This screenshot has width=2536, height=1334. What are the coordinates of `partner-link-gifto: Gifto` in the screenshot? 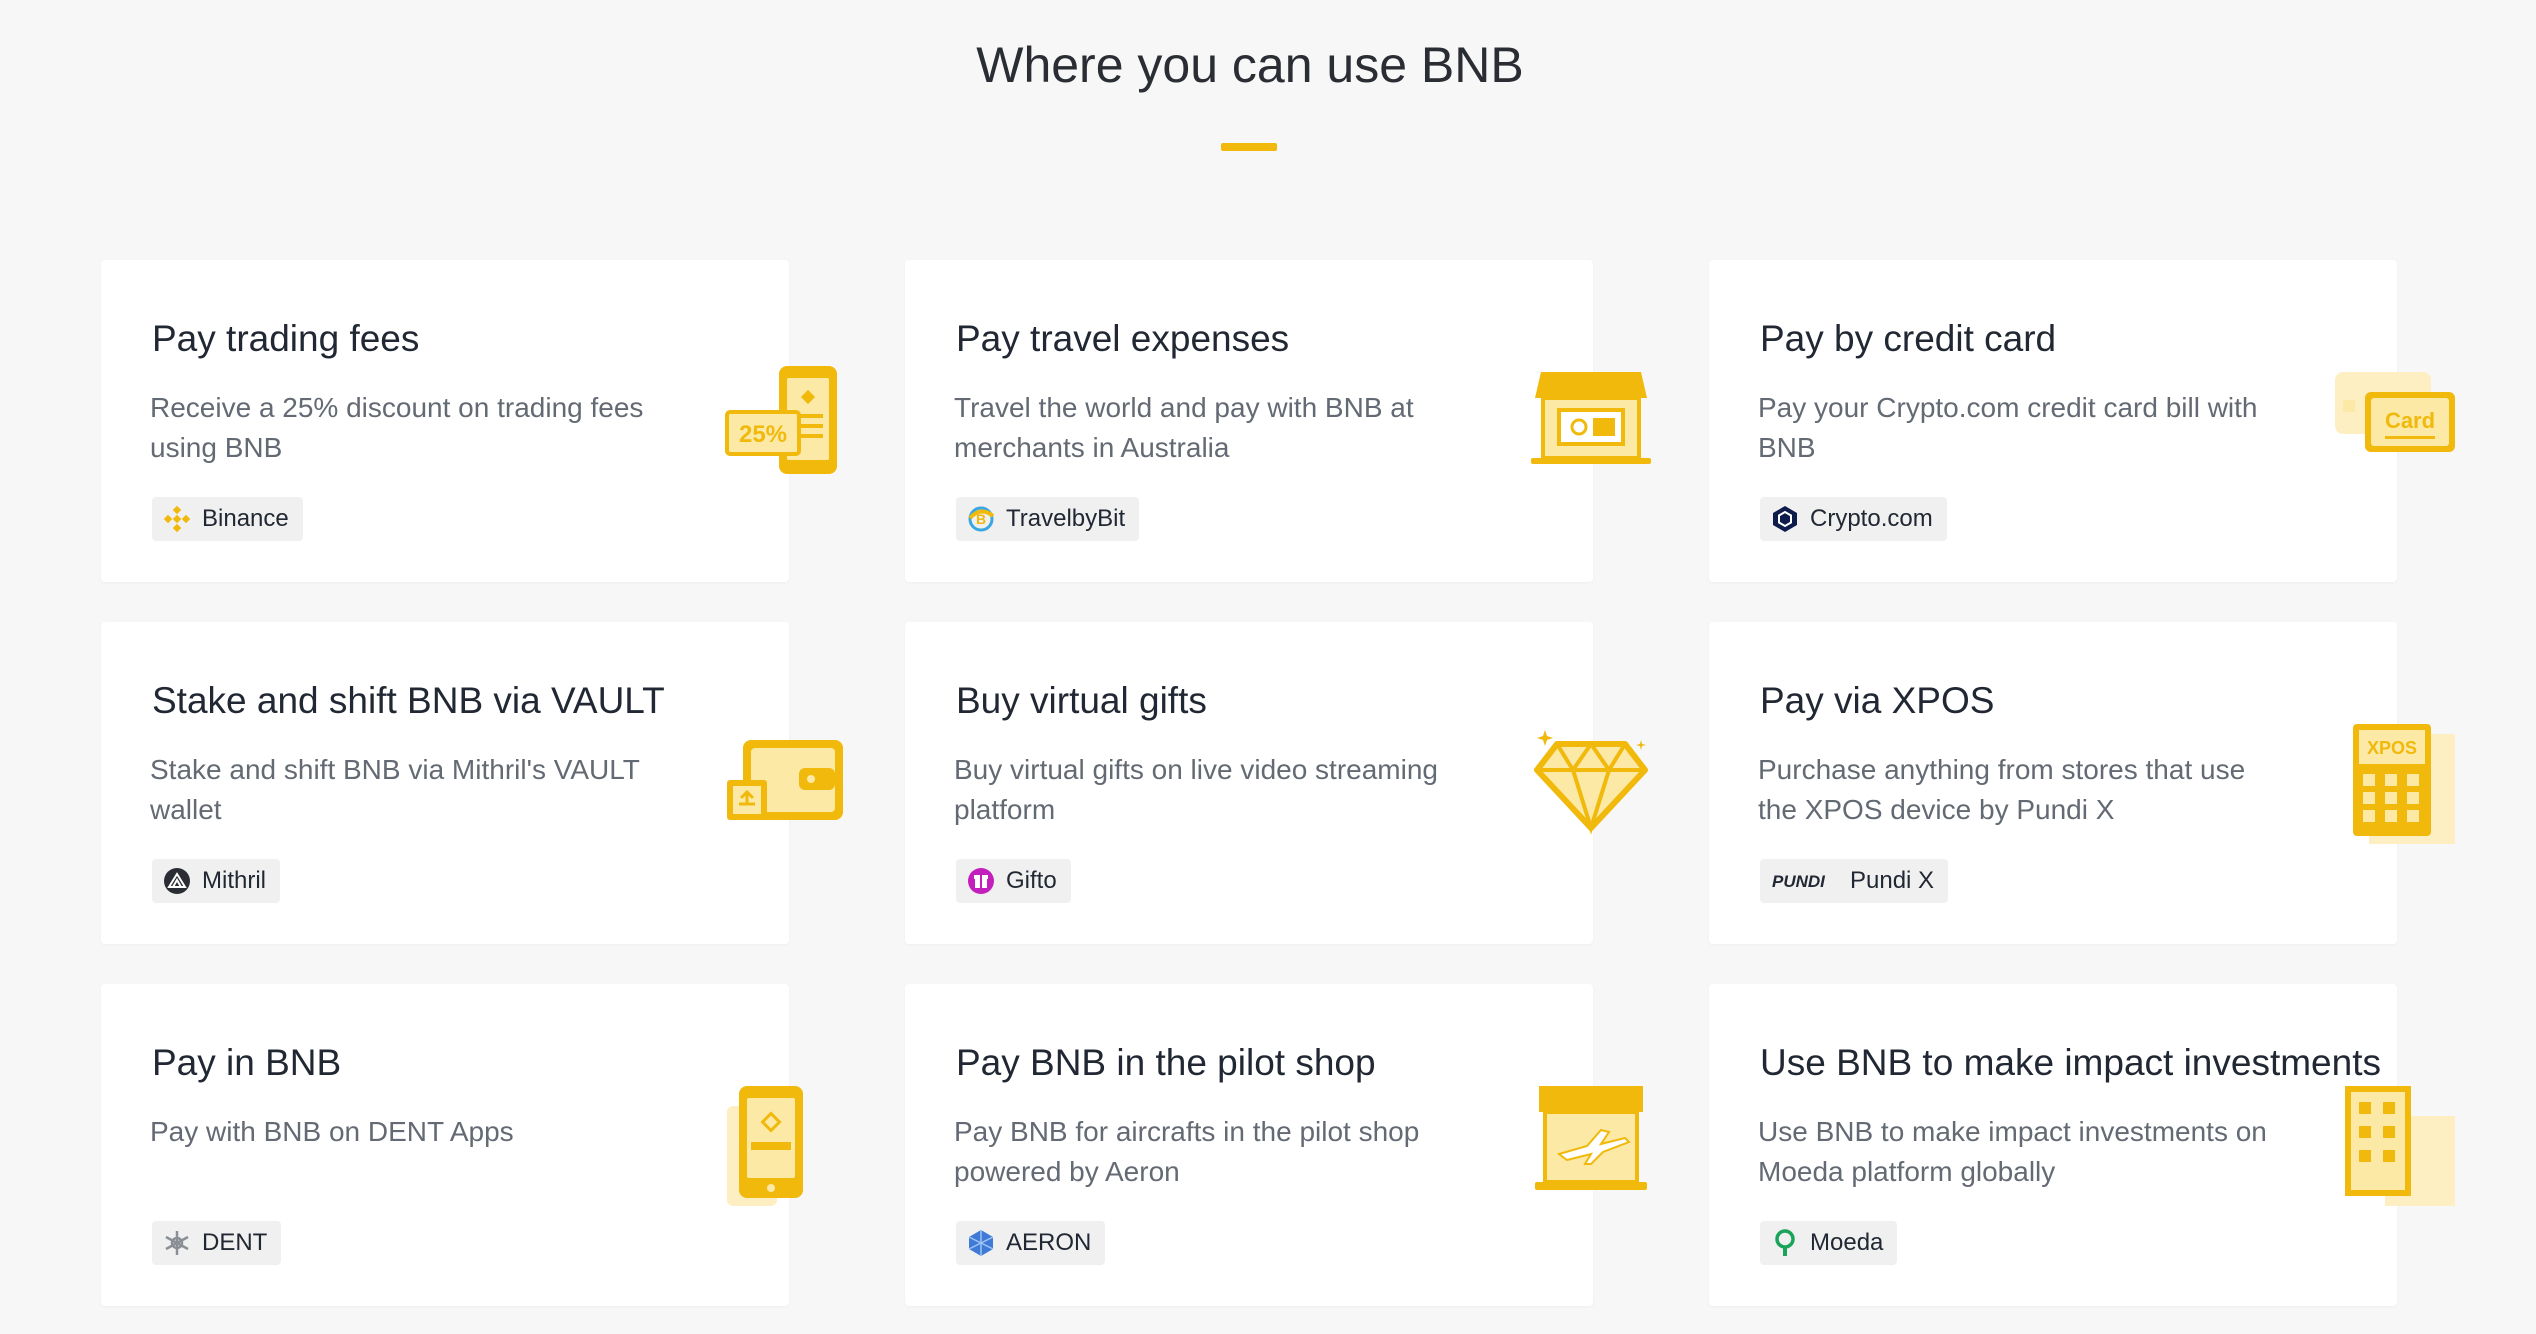 It's located at (1013, 881).